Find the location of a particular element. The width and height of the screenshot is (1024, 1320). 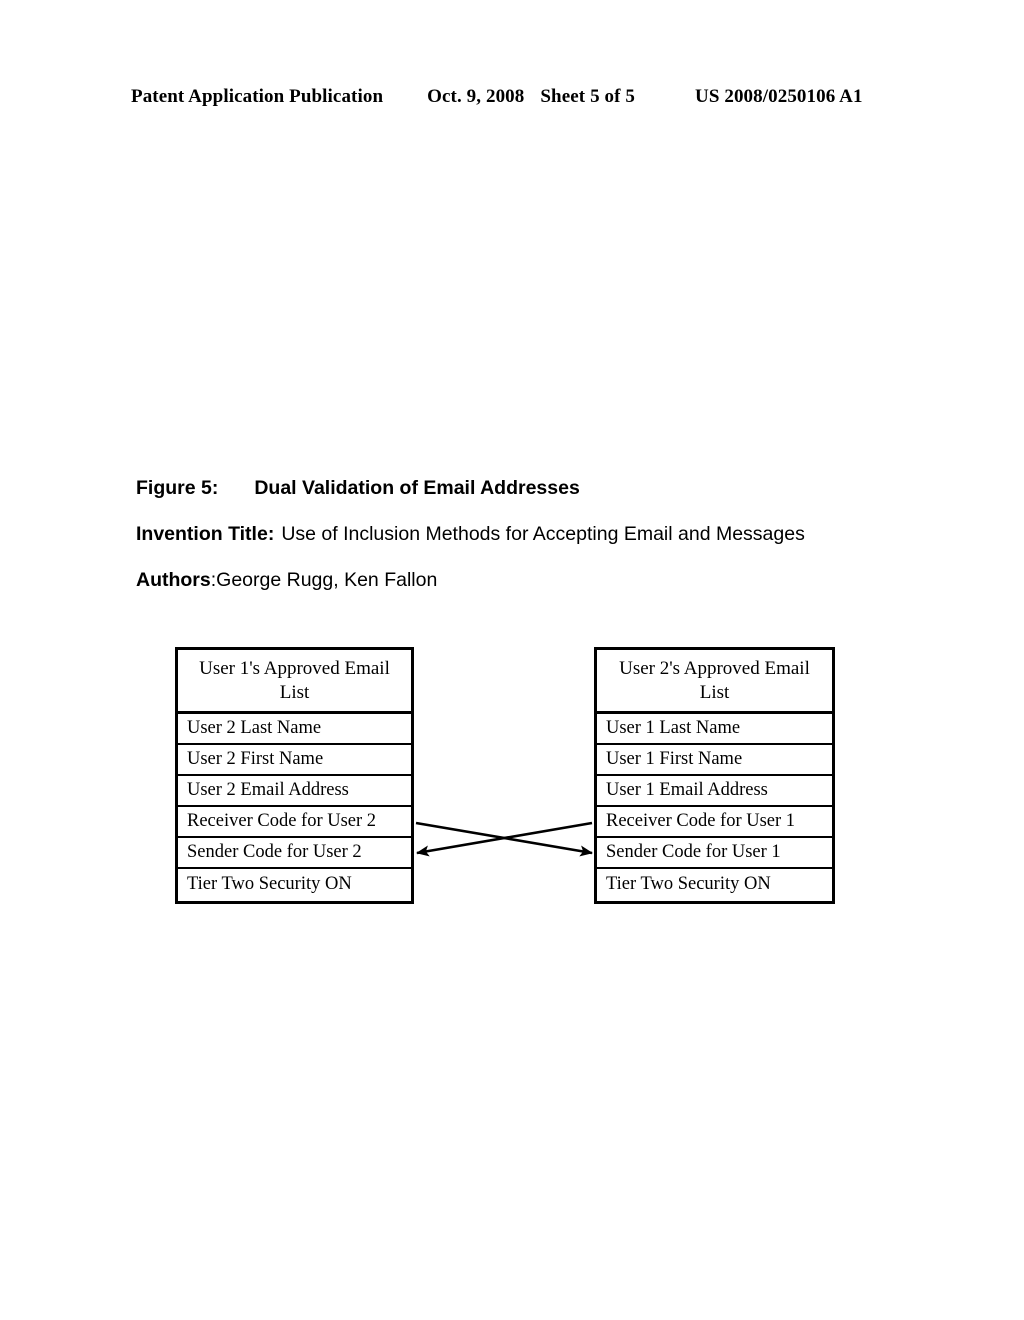

table-row-receiver-code: Receiver Code for User 1 is located at coordinates (714, 822).